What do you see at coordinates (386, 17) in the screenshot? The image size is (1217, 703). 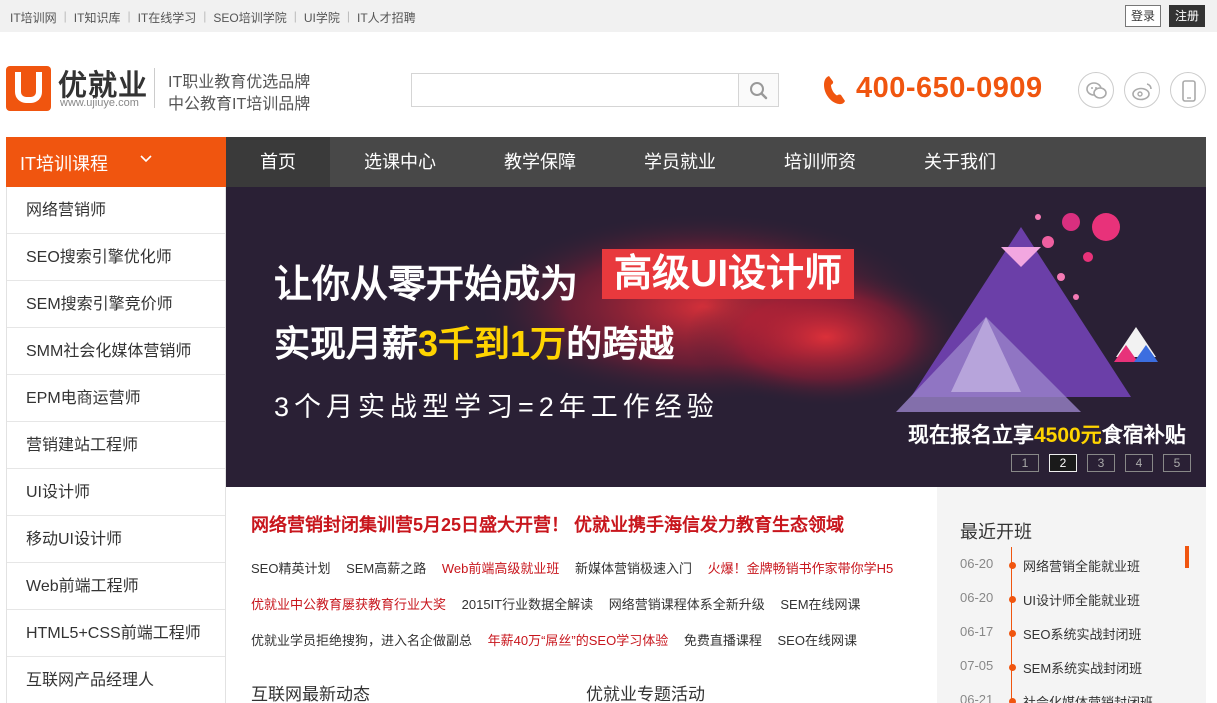 I see `top-link-jobs: IT人才招聘` at bounding box center [386, 17].